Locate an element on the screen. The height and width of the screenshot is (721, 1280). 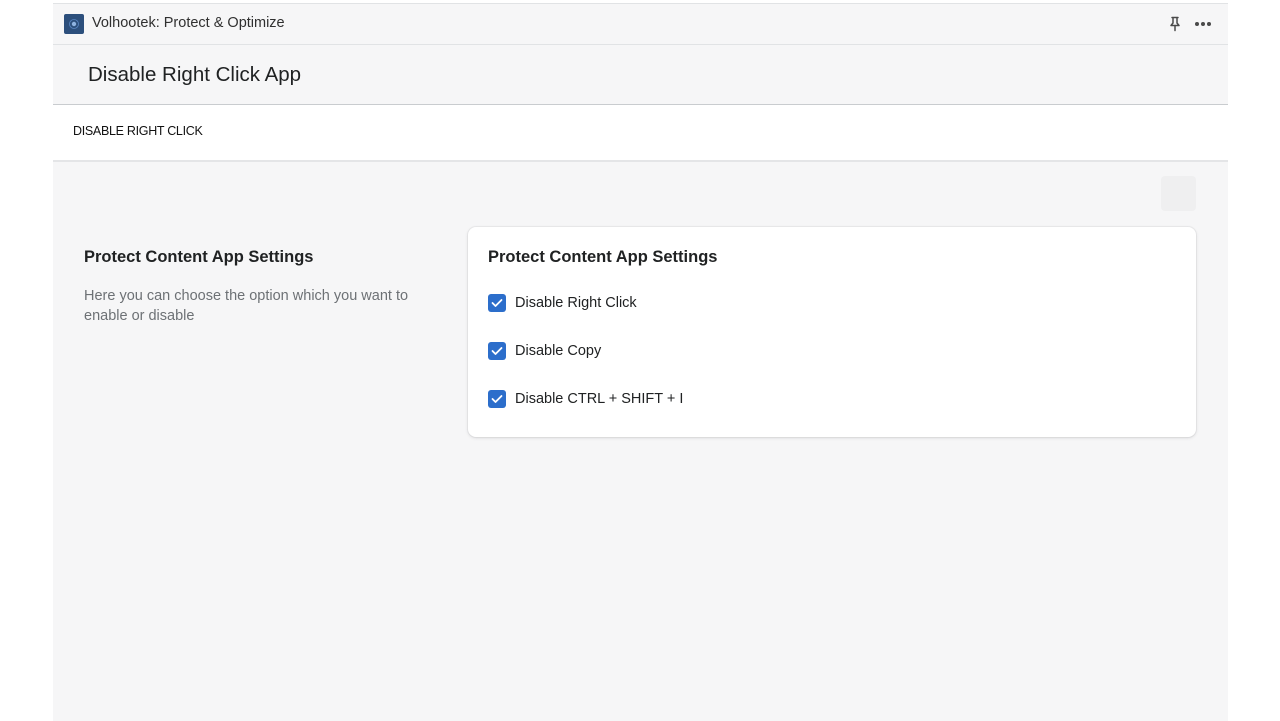
option-disable-right-click: Disable Right Click is located at coordinates (562, 303).